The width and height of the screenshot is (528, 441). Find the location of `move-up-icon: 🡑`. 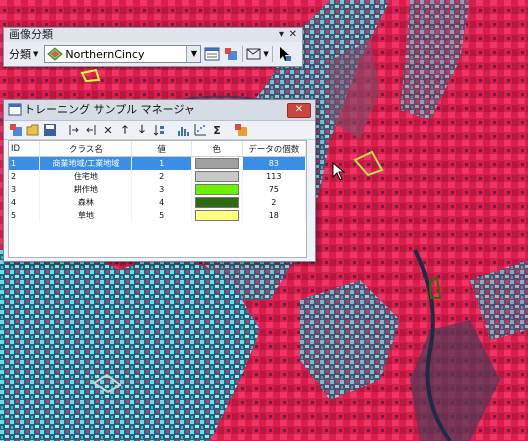

move-up-icon: 🡑 is located at coordinates (125, 130).